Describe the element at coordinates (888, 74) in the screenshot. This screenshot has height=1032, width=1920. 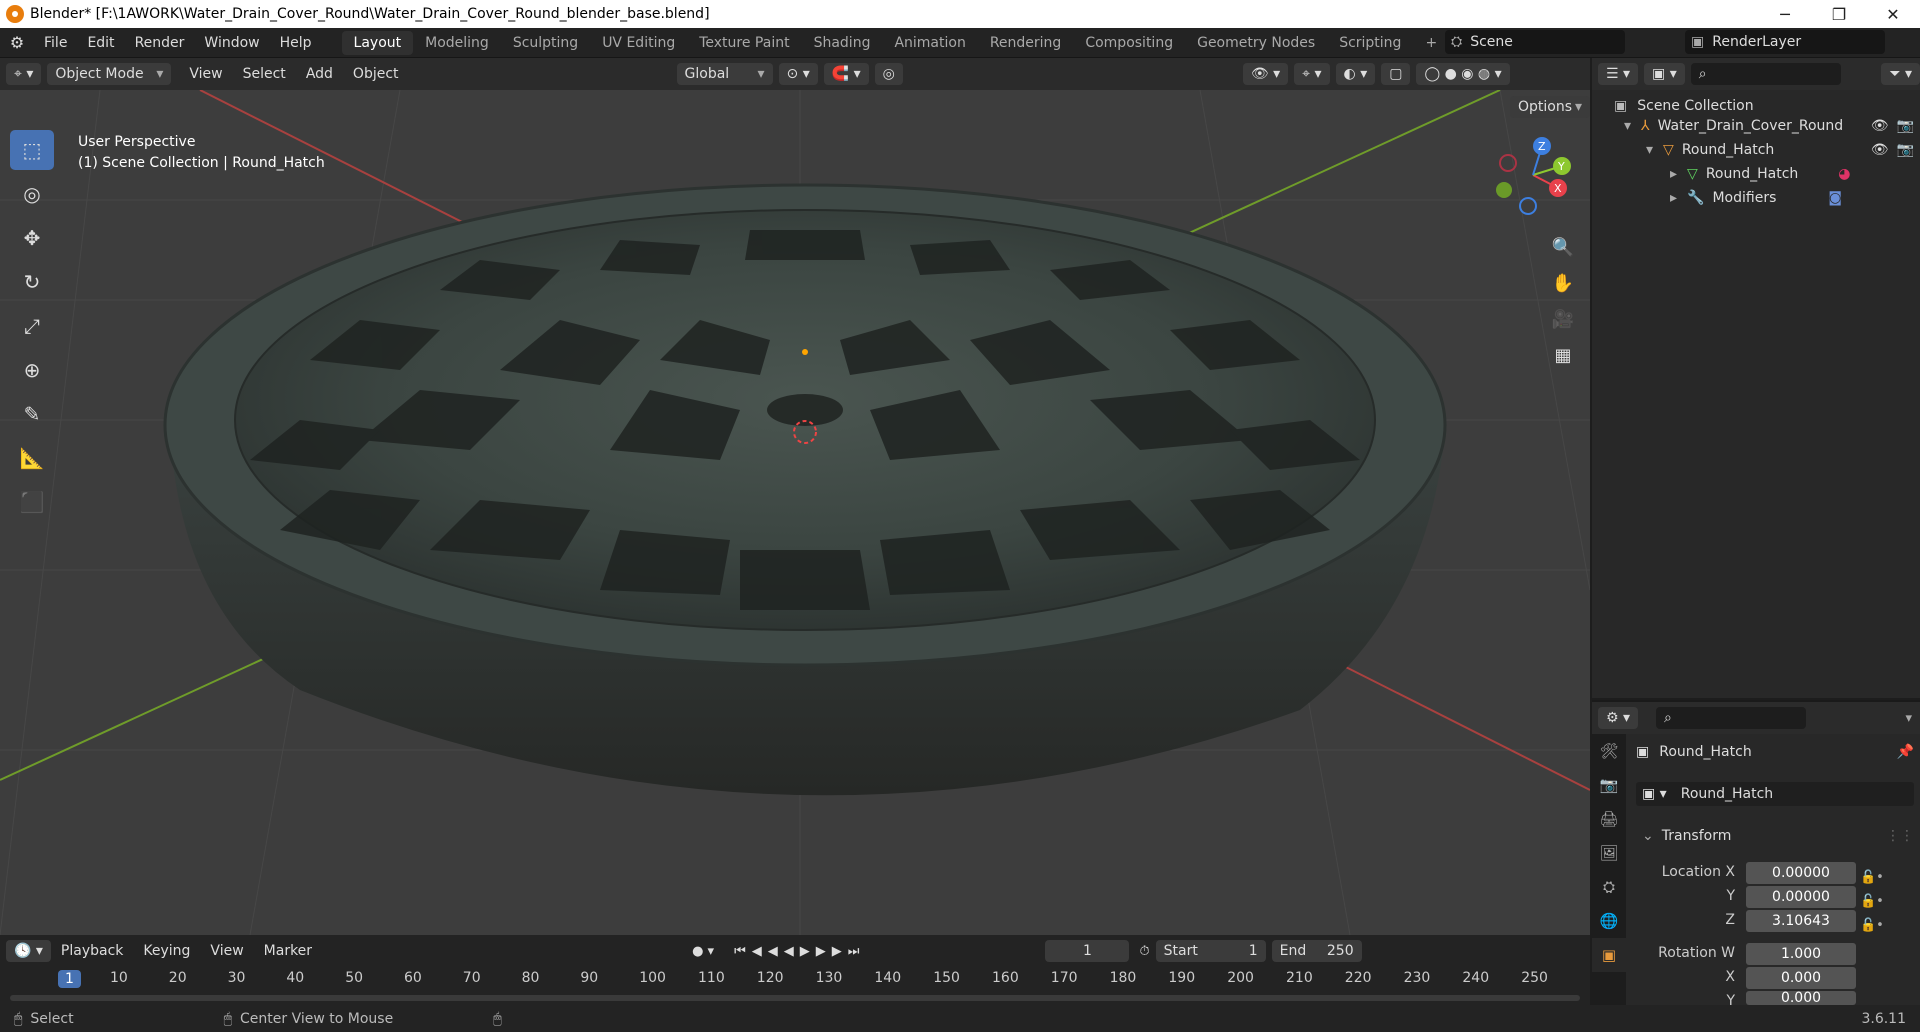
I see `proportional-edit-button: ◎` at that location.